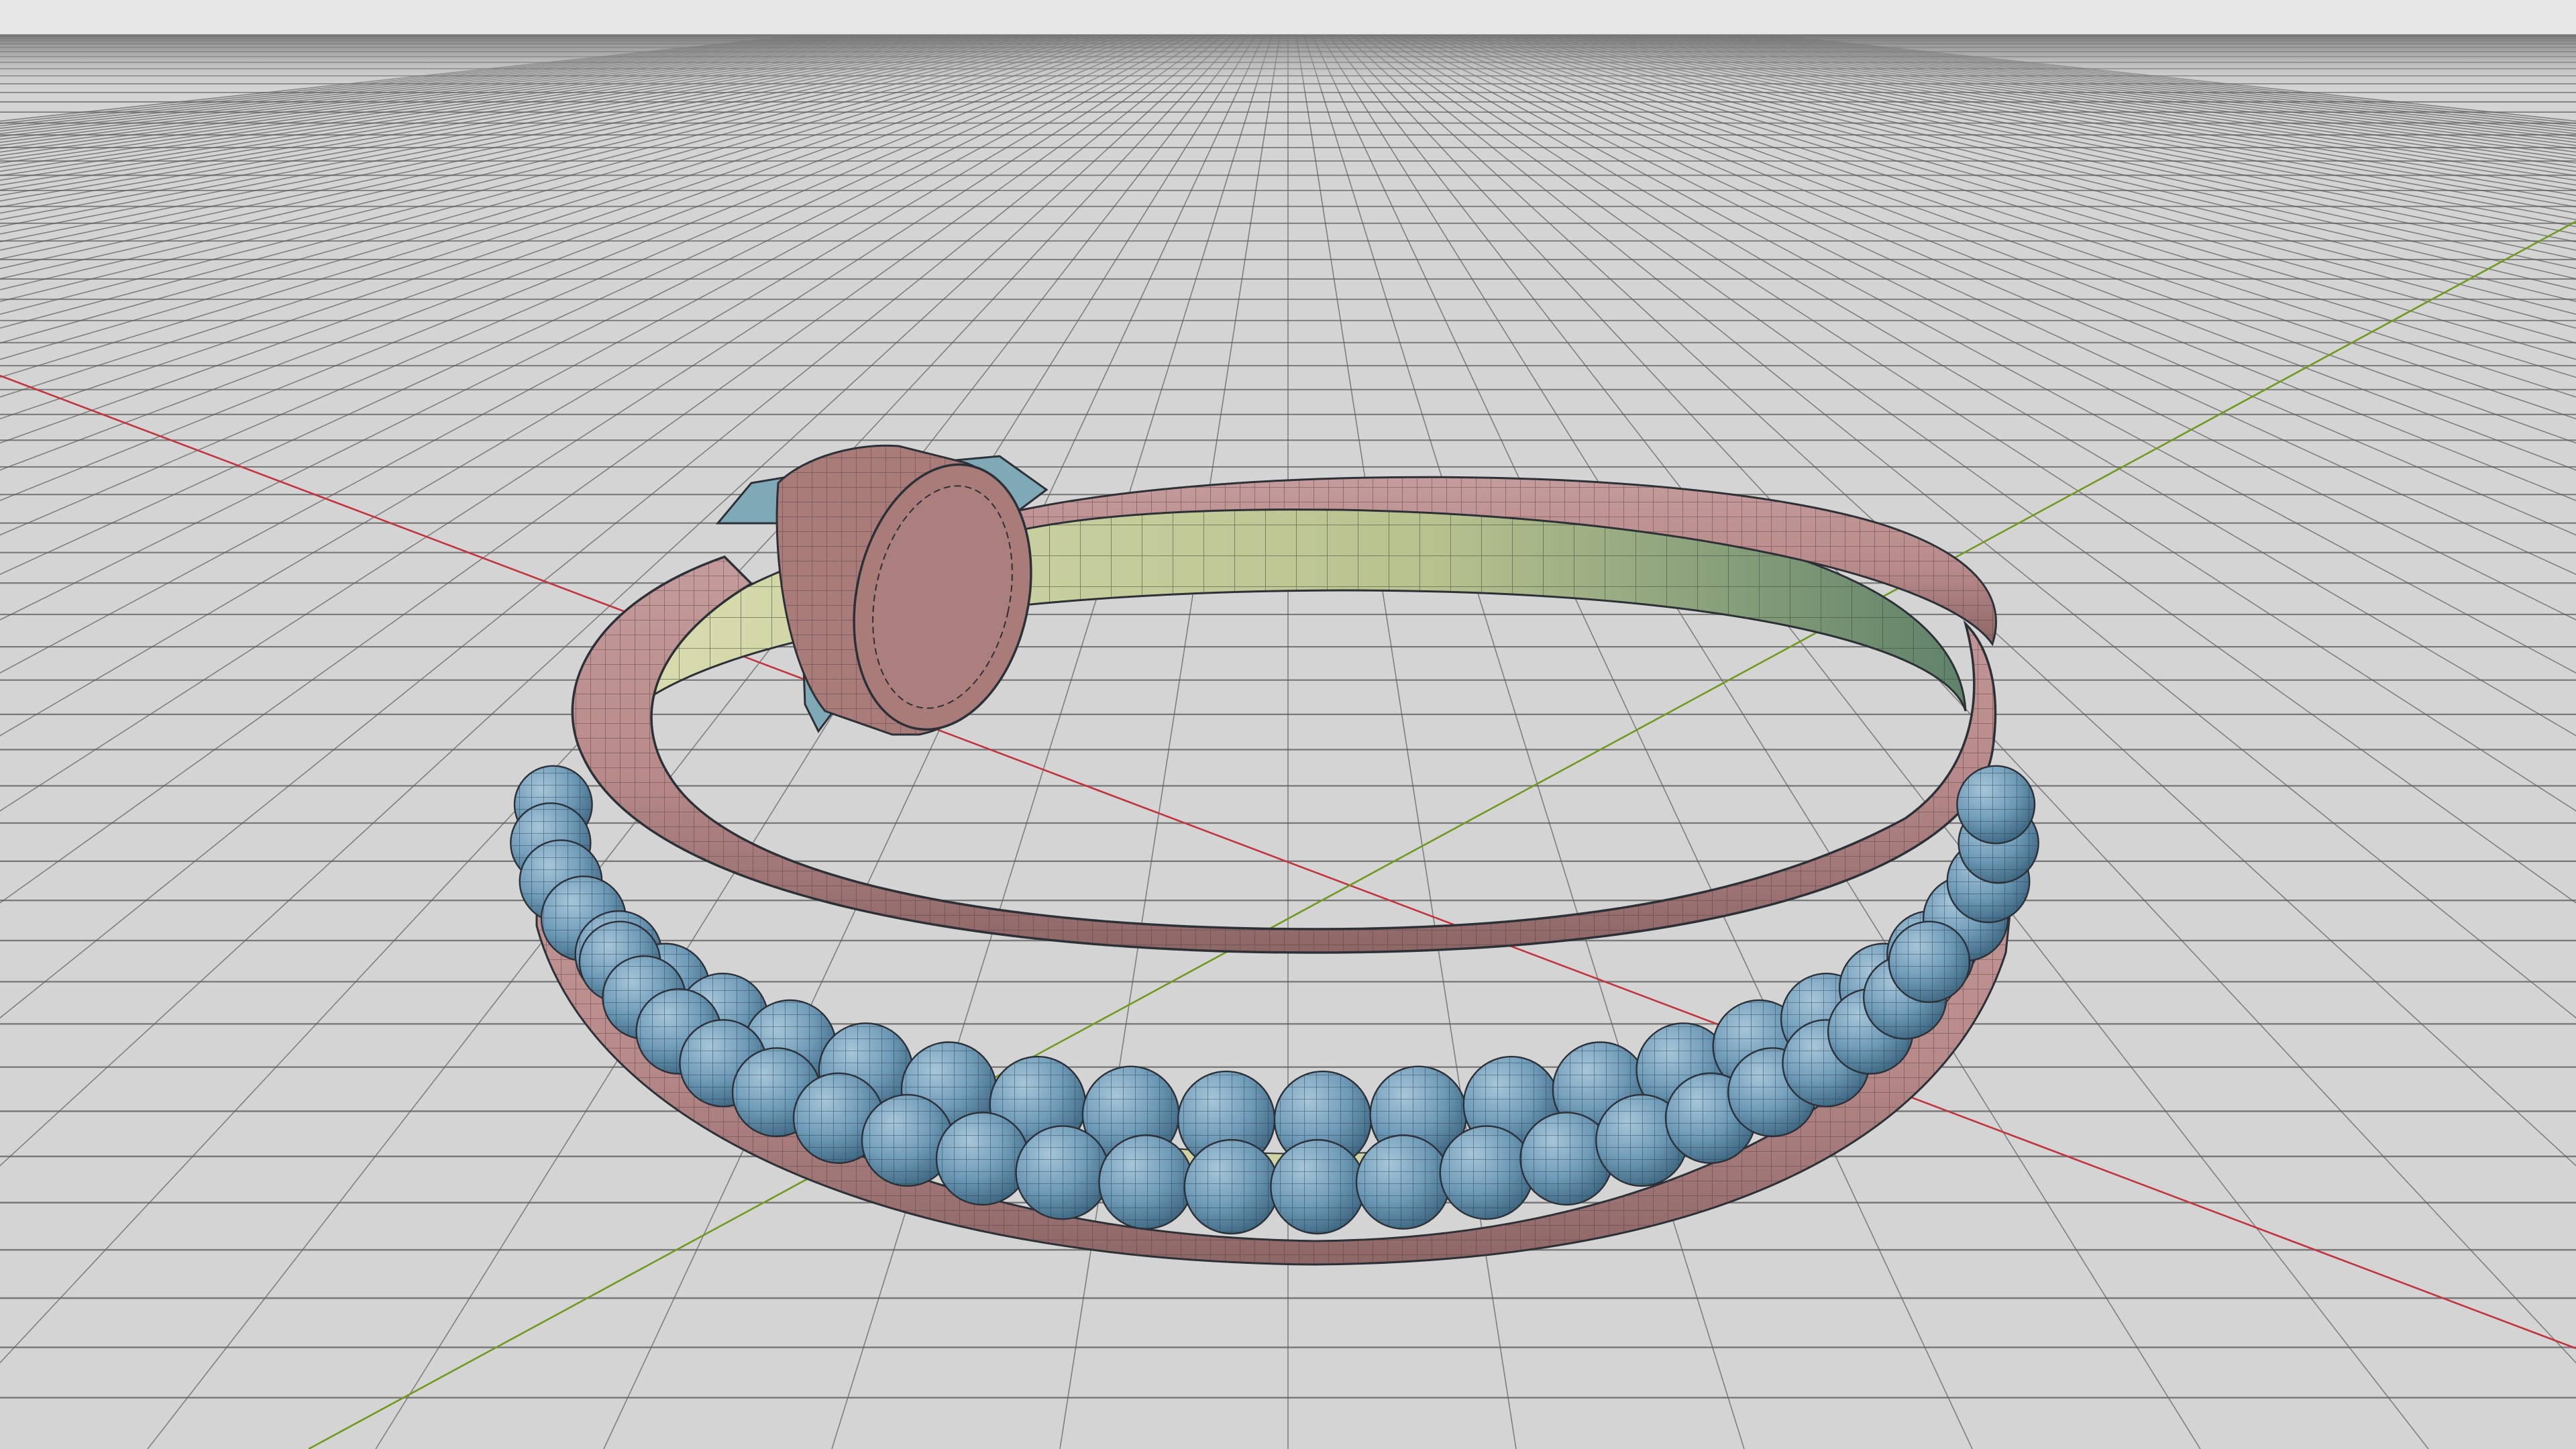  What do you see at coordinates (1288, 17) in the screenshot?
I see `top-band` at bounding box center [1288, 17].